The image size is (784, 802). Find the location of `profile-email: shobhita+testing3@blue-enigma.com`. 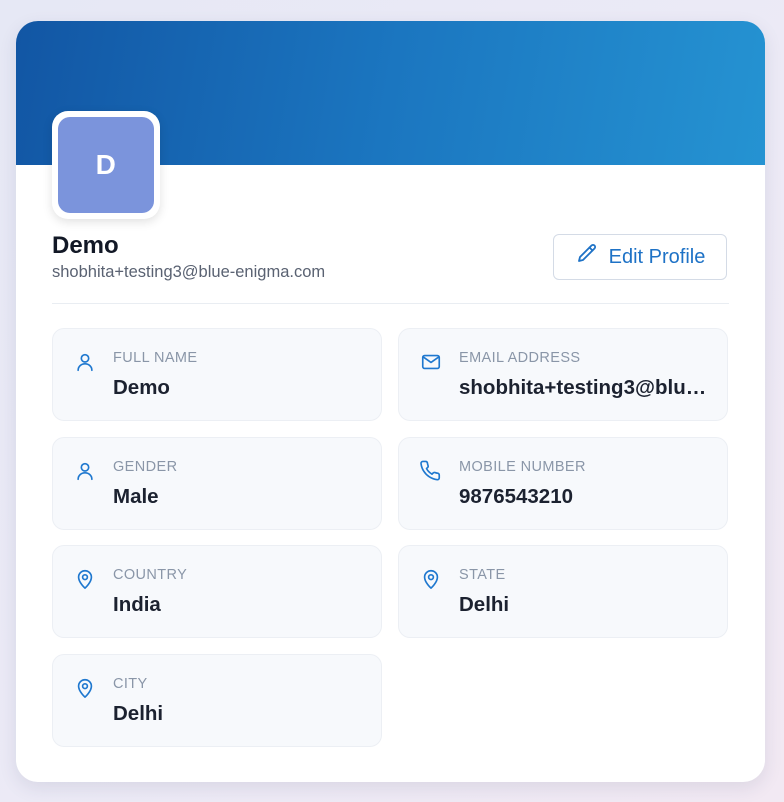

profile-email: shobhita+testing3@blue-enigma.com is located at coordinates (189, 272).